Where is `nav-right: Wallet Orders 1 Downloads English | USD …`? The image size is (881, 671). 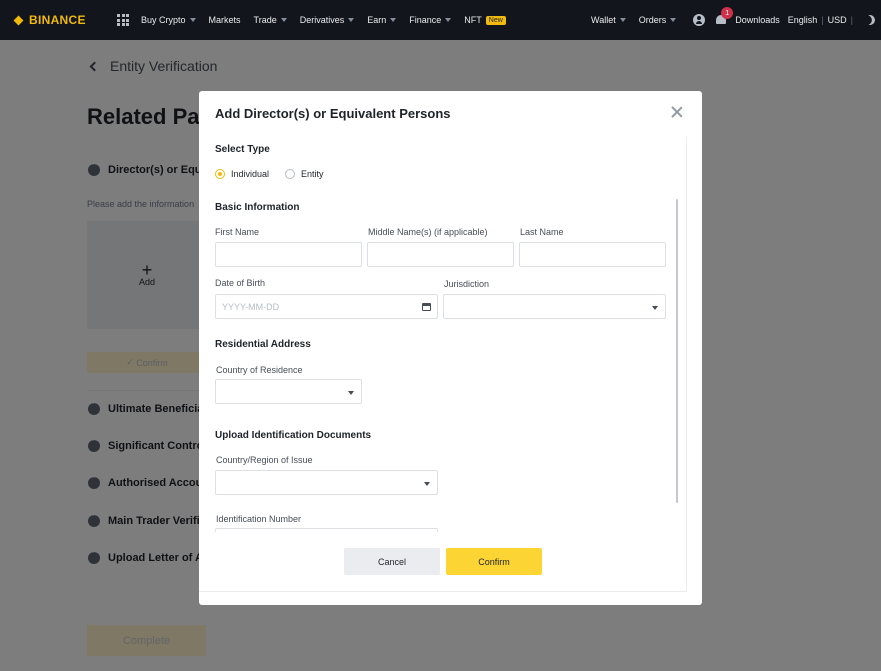 nav-right: Wallet Orders 1 Downloads English | USD … is located at coordinates (736, 17).